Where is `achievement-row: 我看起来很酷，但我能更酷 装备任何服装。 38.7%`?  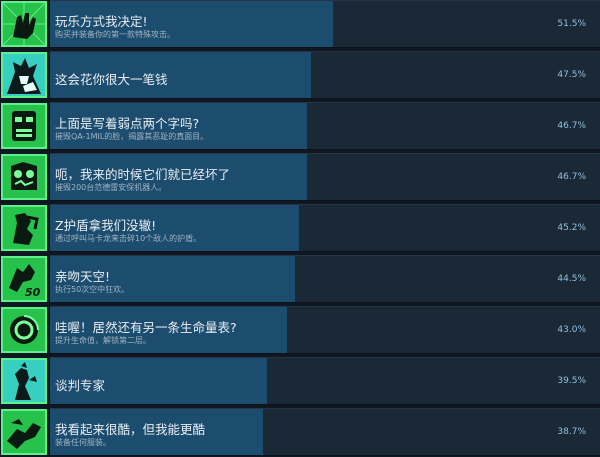
achievement-row: 我看起来很酷，但我能更酷 装备任何服装。 38.7% is located at coordinates (300, 432).